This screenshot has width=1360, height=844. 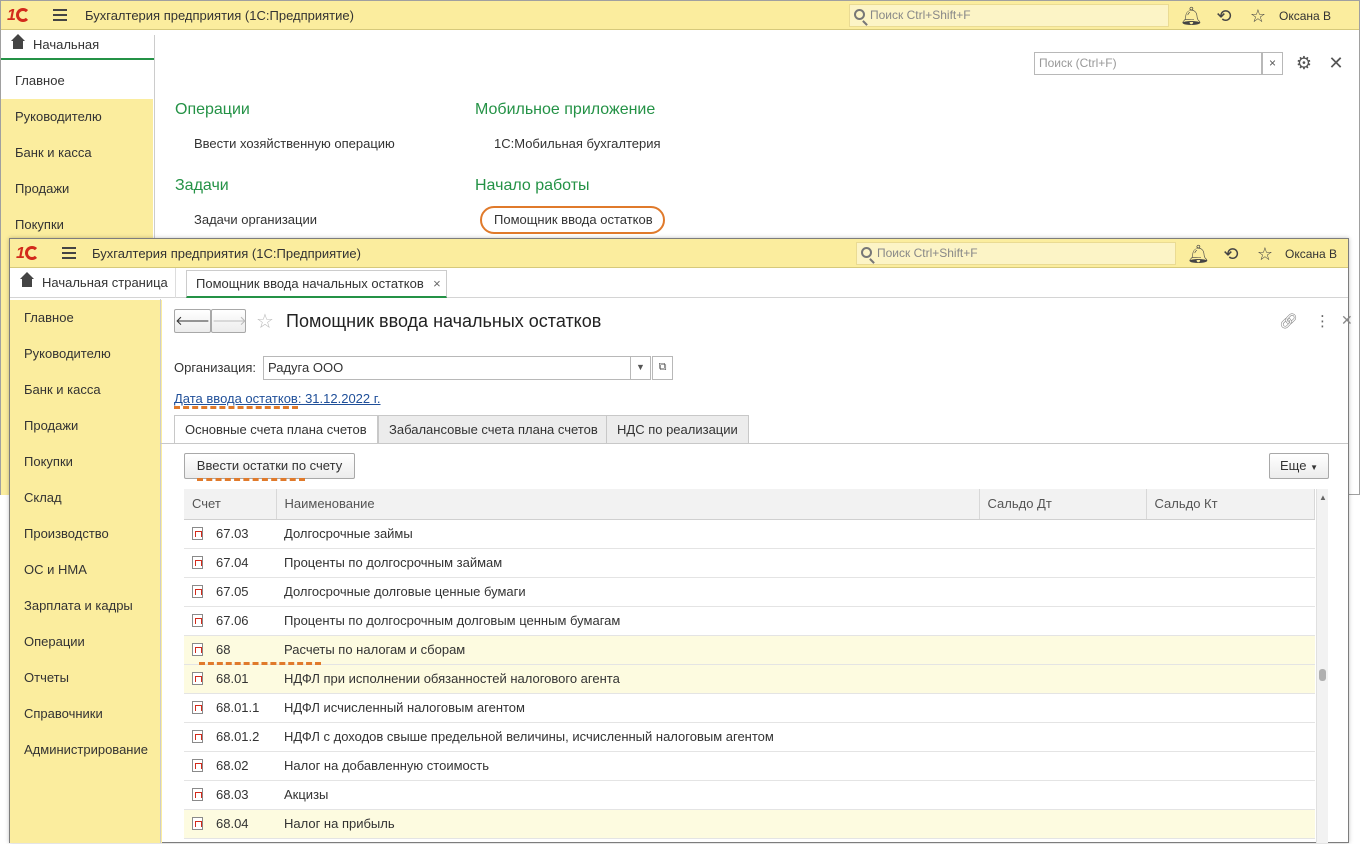 What do you see at coordinates (1063, 504) in the screenshot?
I see `col-debit: Сальдо Дт` at bounding box center [1063, 504].